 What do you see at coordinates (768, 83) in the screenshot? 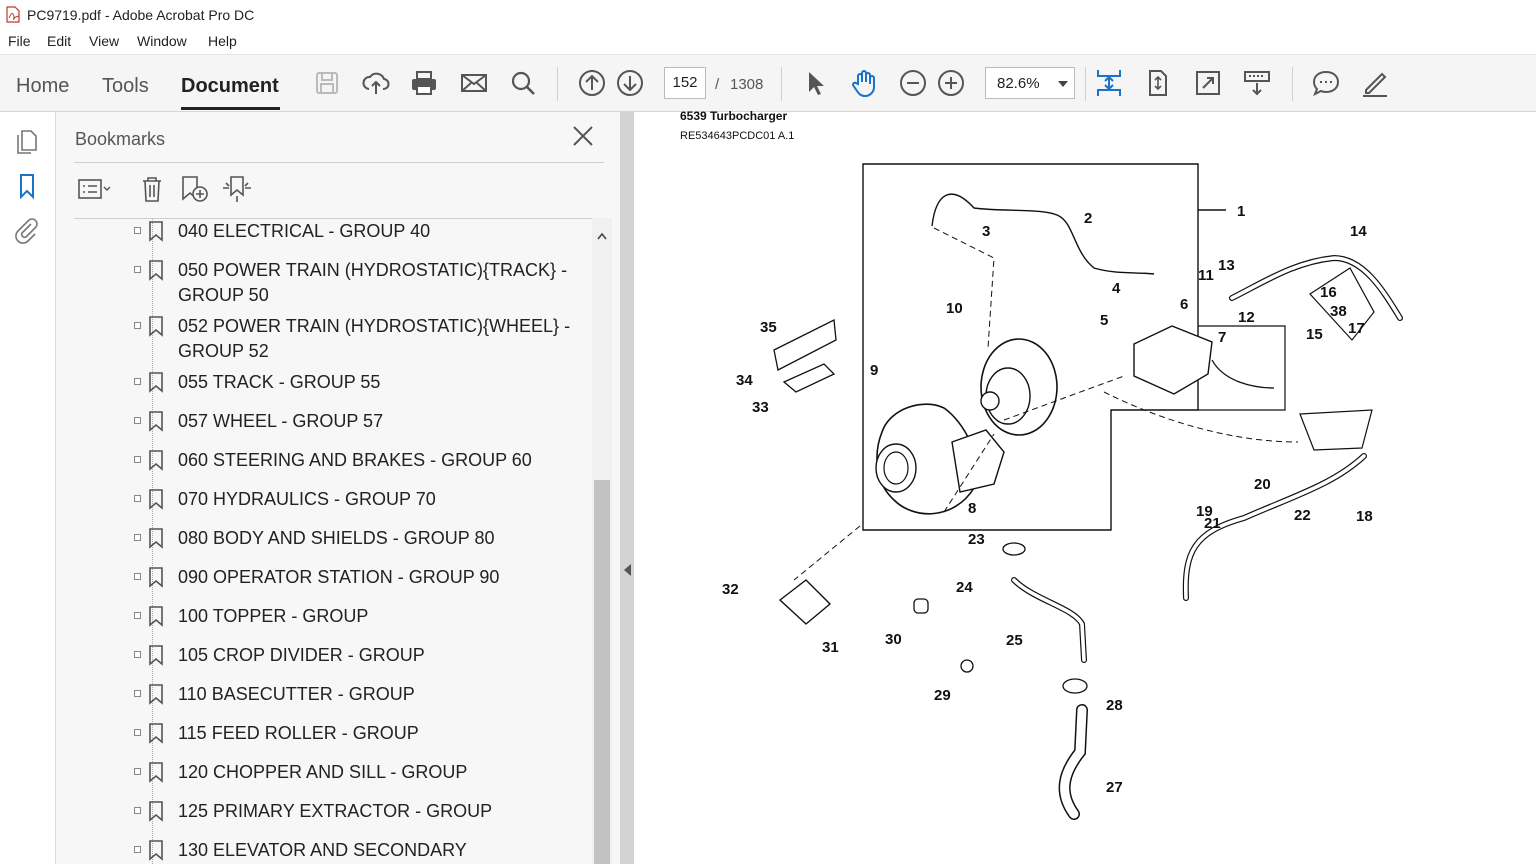
I see `toolbar: Home Tools Document 152 / 1308 82.6%` at bounding box center [768, 83].